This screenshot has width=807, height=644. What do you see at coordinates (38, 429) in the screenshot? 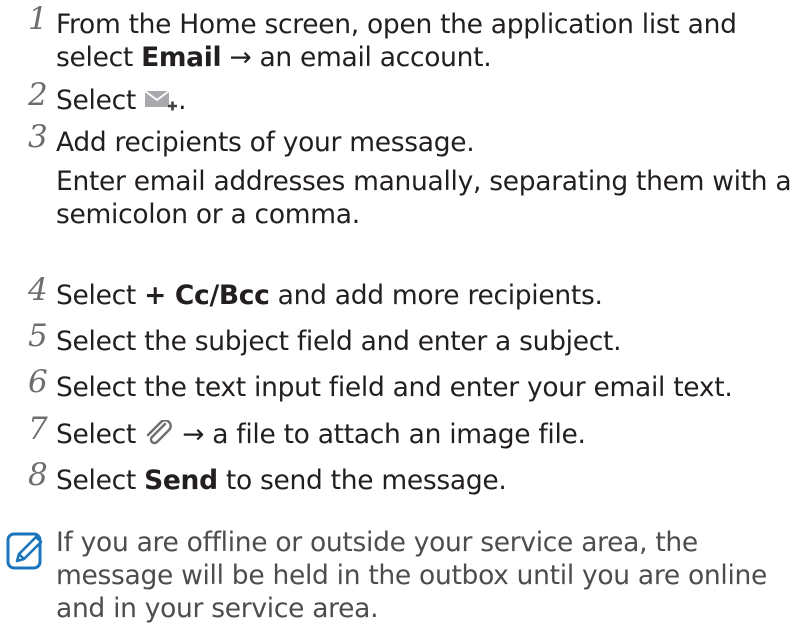
I see `step-number: 7` at bounding box center [38, 429].